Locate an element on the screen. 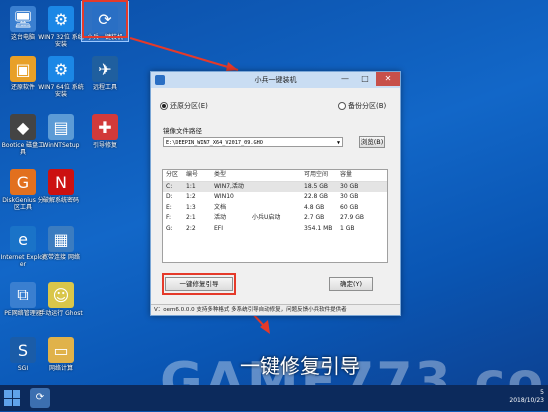  col-free: 可用空间 is located at coordinates (316, 174).